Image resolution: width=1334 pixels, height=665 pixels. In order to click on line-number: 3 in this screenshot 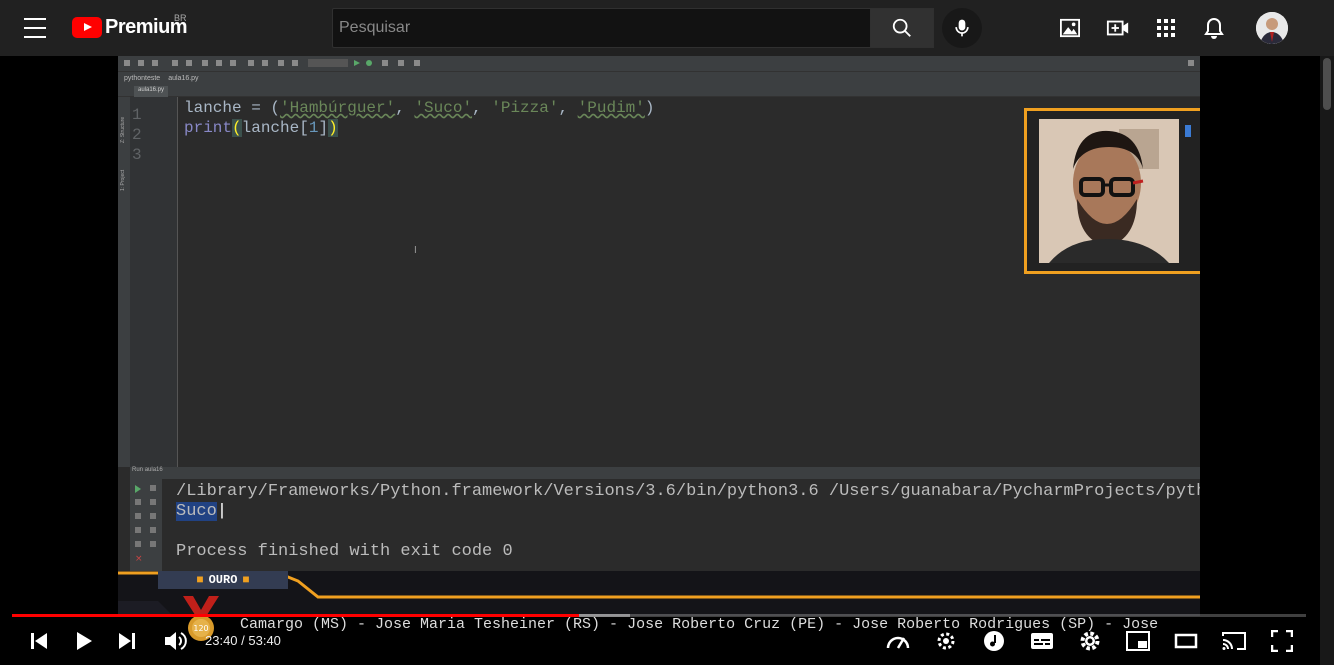, I will do `click(137, 155)`.